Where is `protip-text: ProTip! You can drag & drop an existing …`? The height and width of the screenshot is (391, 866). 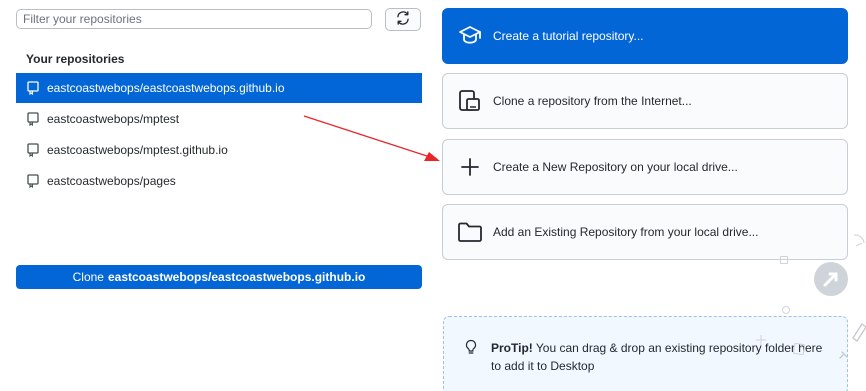 protip-text: ProTip! You can drag & drop an existing … is located at coordinates (661, 357).